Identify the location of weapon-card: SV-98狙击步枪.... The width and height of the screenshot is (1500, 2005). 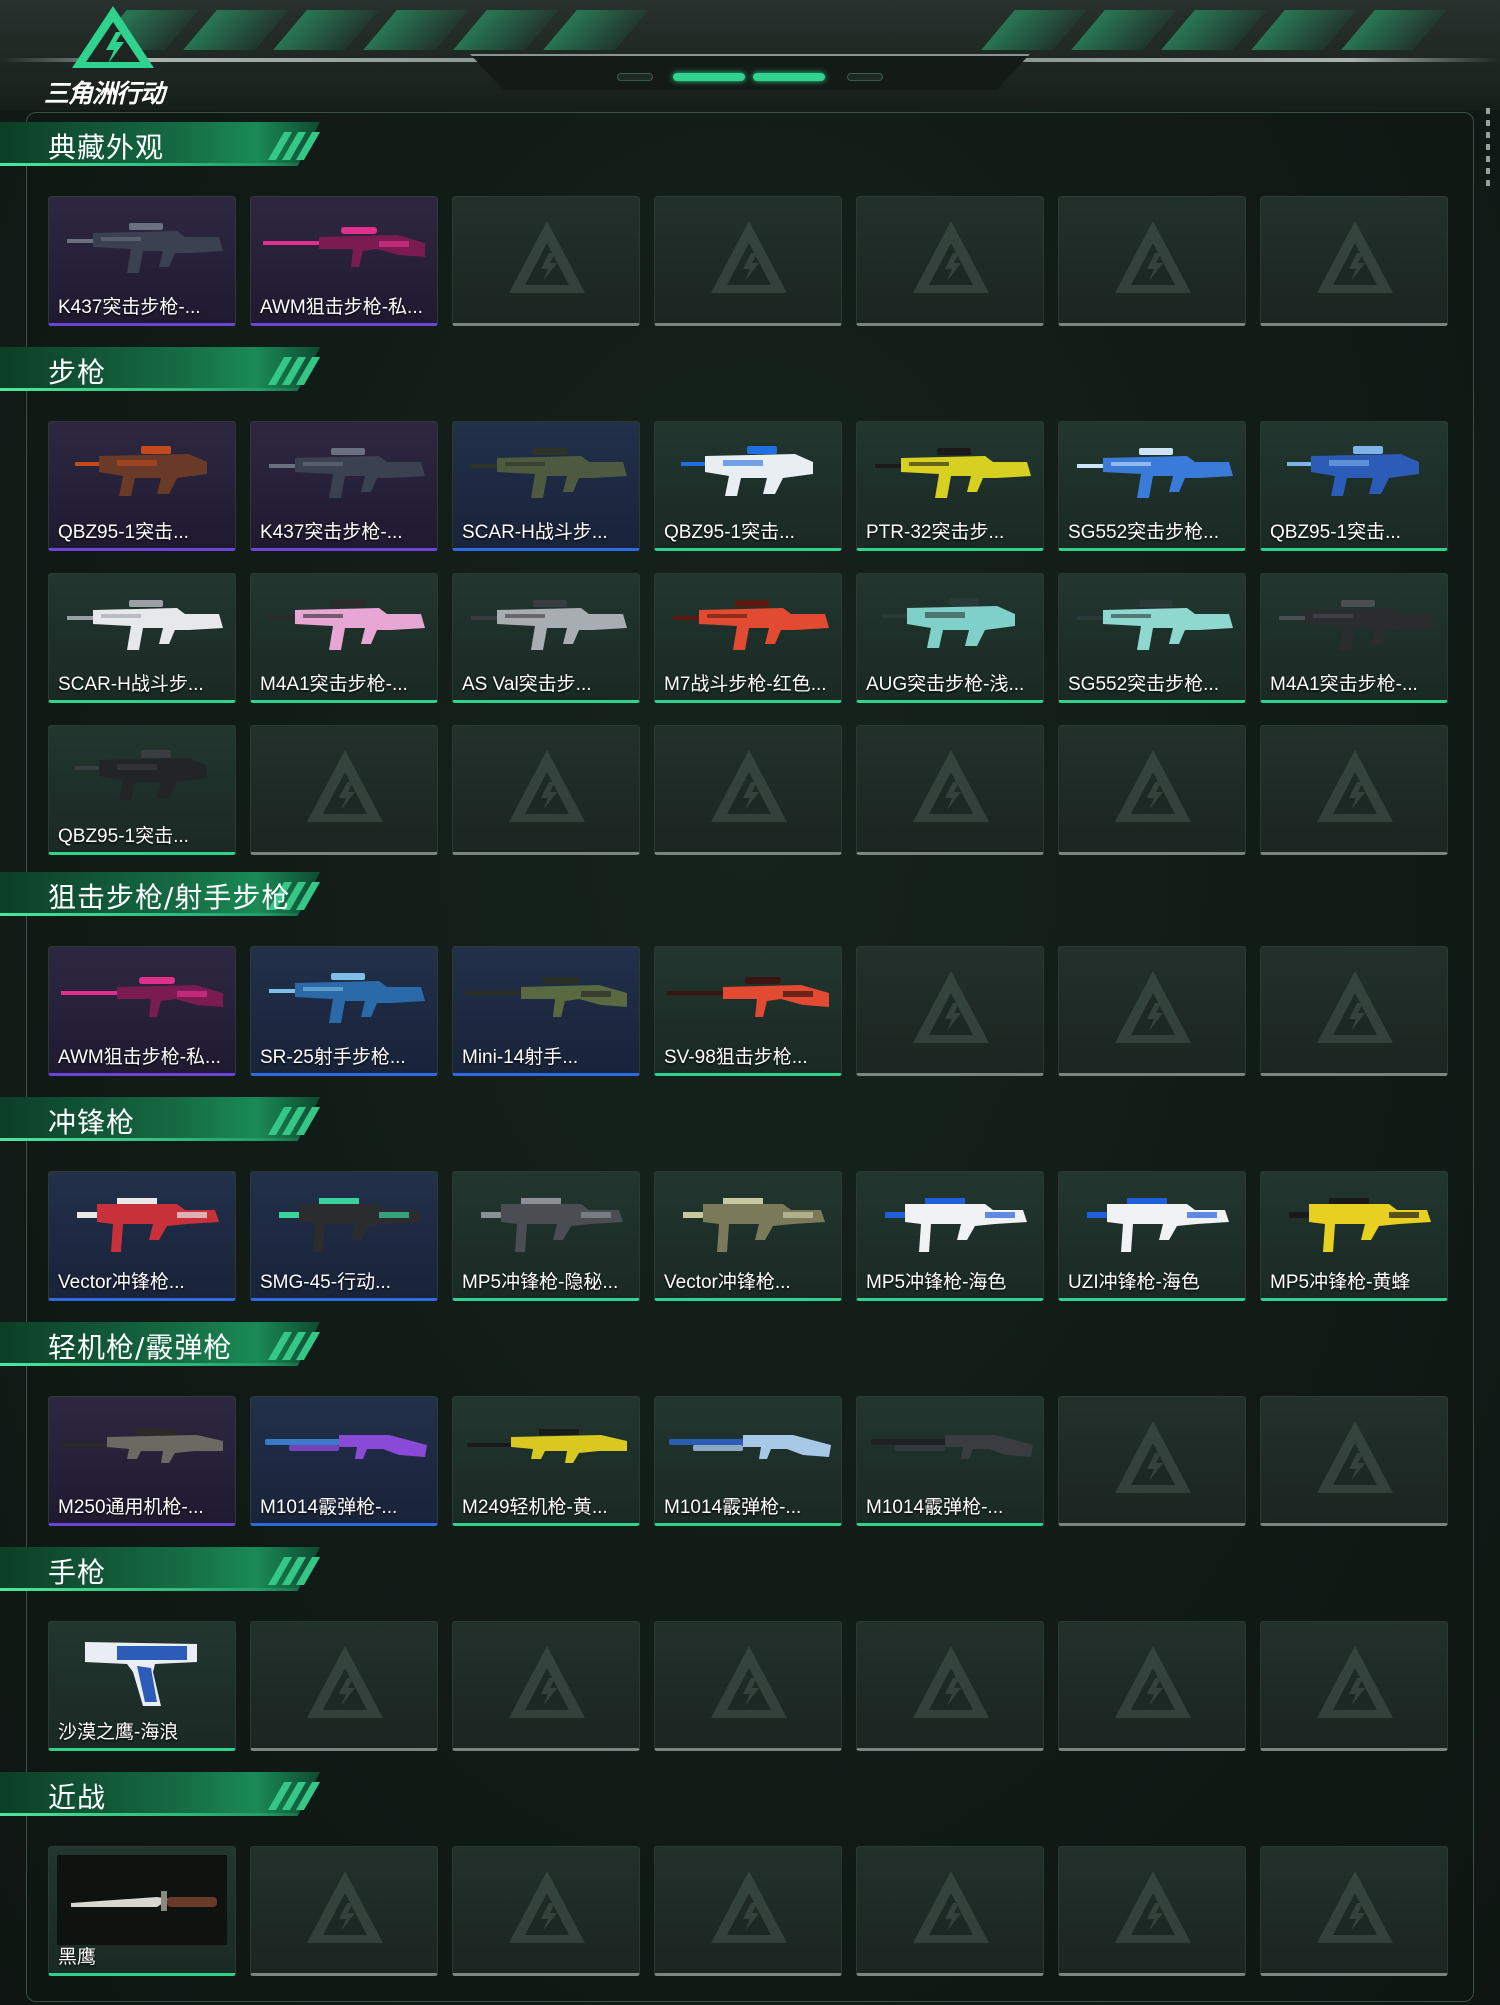
(748, 1011).